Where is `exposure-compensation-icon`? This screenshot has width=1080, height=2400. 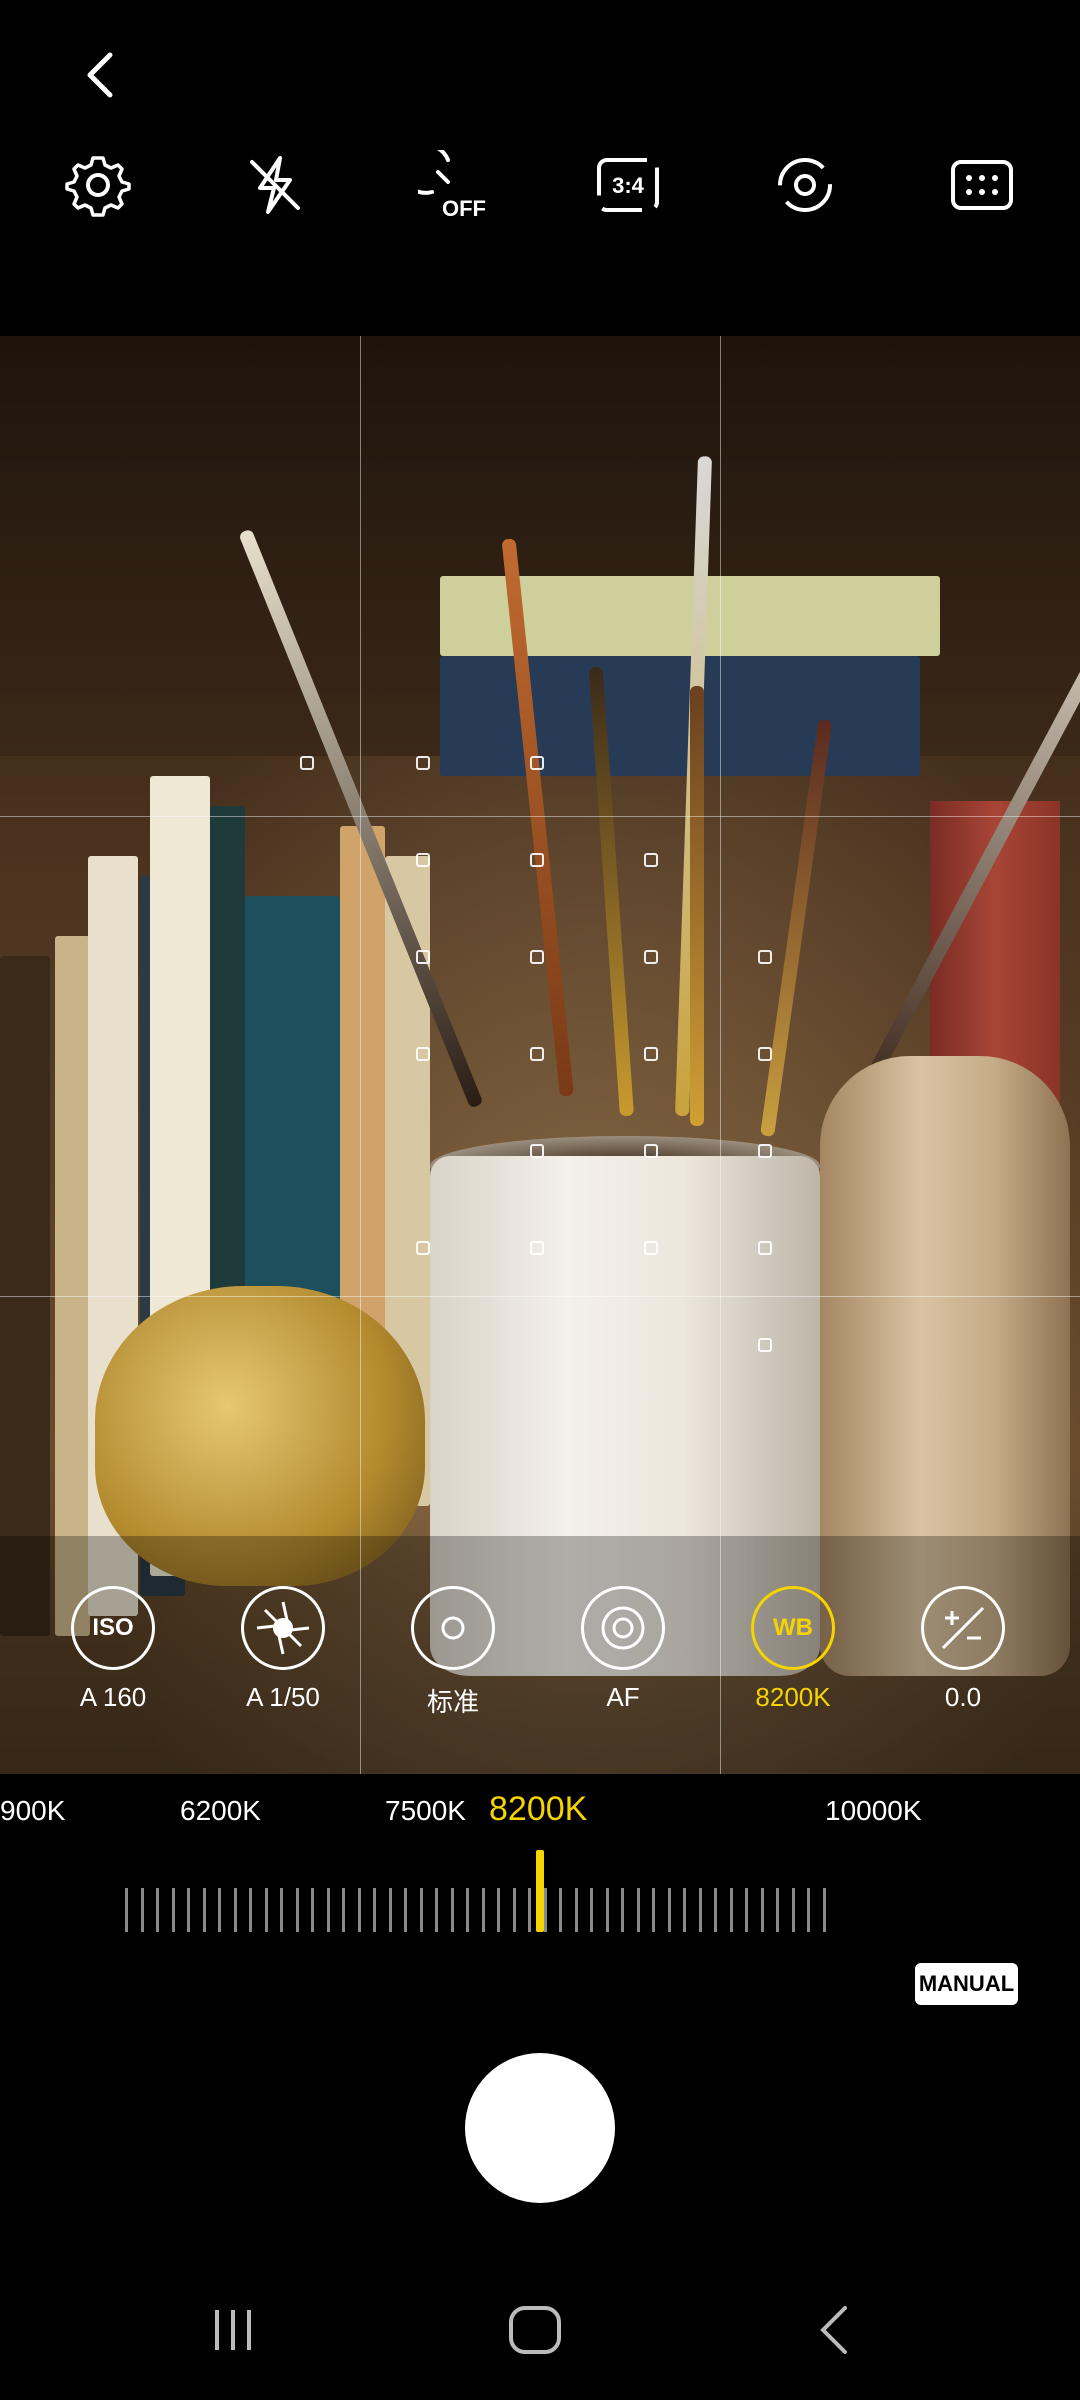
exposure-compensation-icon is located at coordinates (963, 1628).